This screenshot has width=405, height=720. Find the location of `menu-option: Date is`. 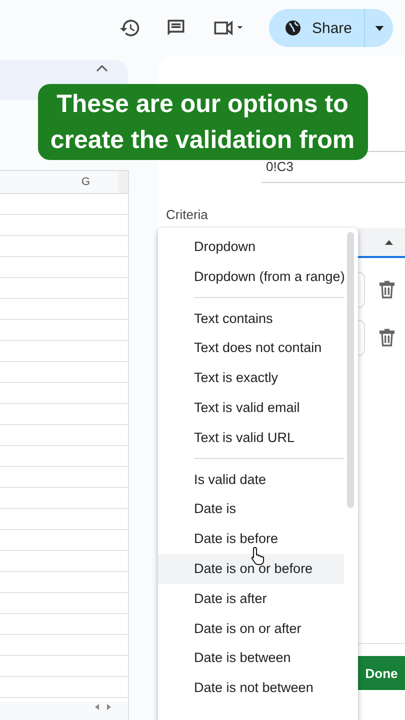

menu-option: Date is is located at coordinates (251, 509).